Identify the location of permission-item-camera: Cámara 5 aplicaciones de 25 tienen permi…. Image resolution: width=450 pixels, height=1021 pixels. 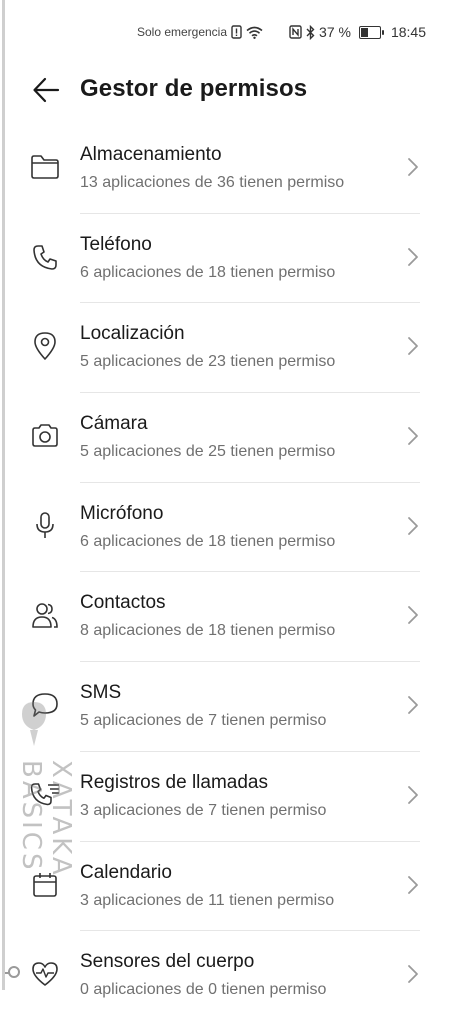
(225, 438).